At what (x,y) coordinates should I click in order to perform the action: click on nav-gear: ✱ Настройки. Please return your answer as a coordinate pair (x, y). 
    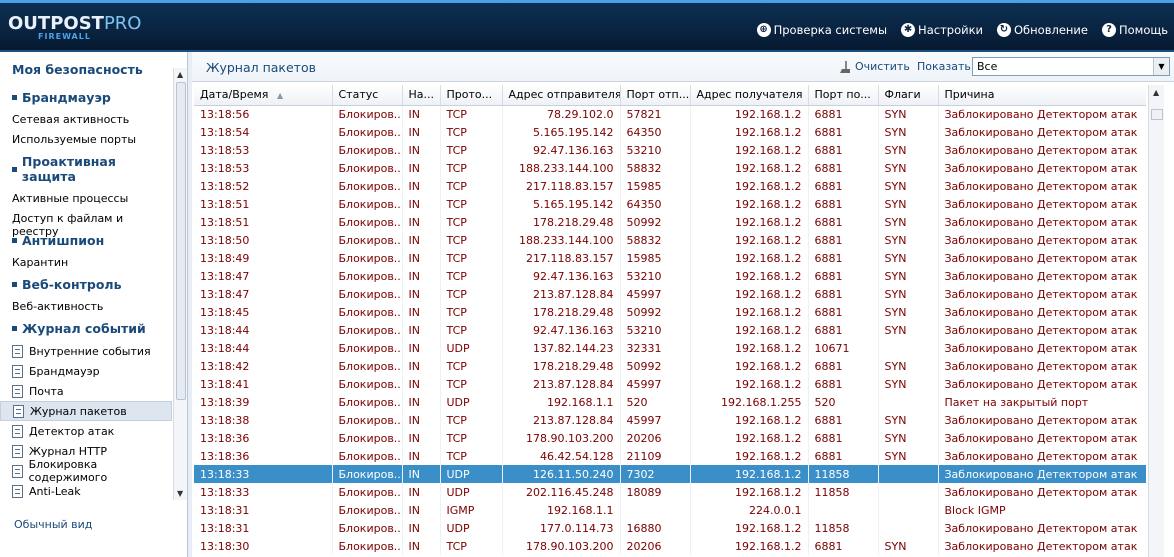
    Looking at the image, I should click on (942, 30).